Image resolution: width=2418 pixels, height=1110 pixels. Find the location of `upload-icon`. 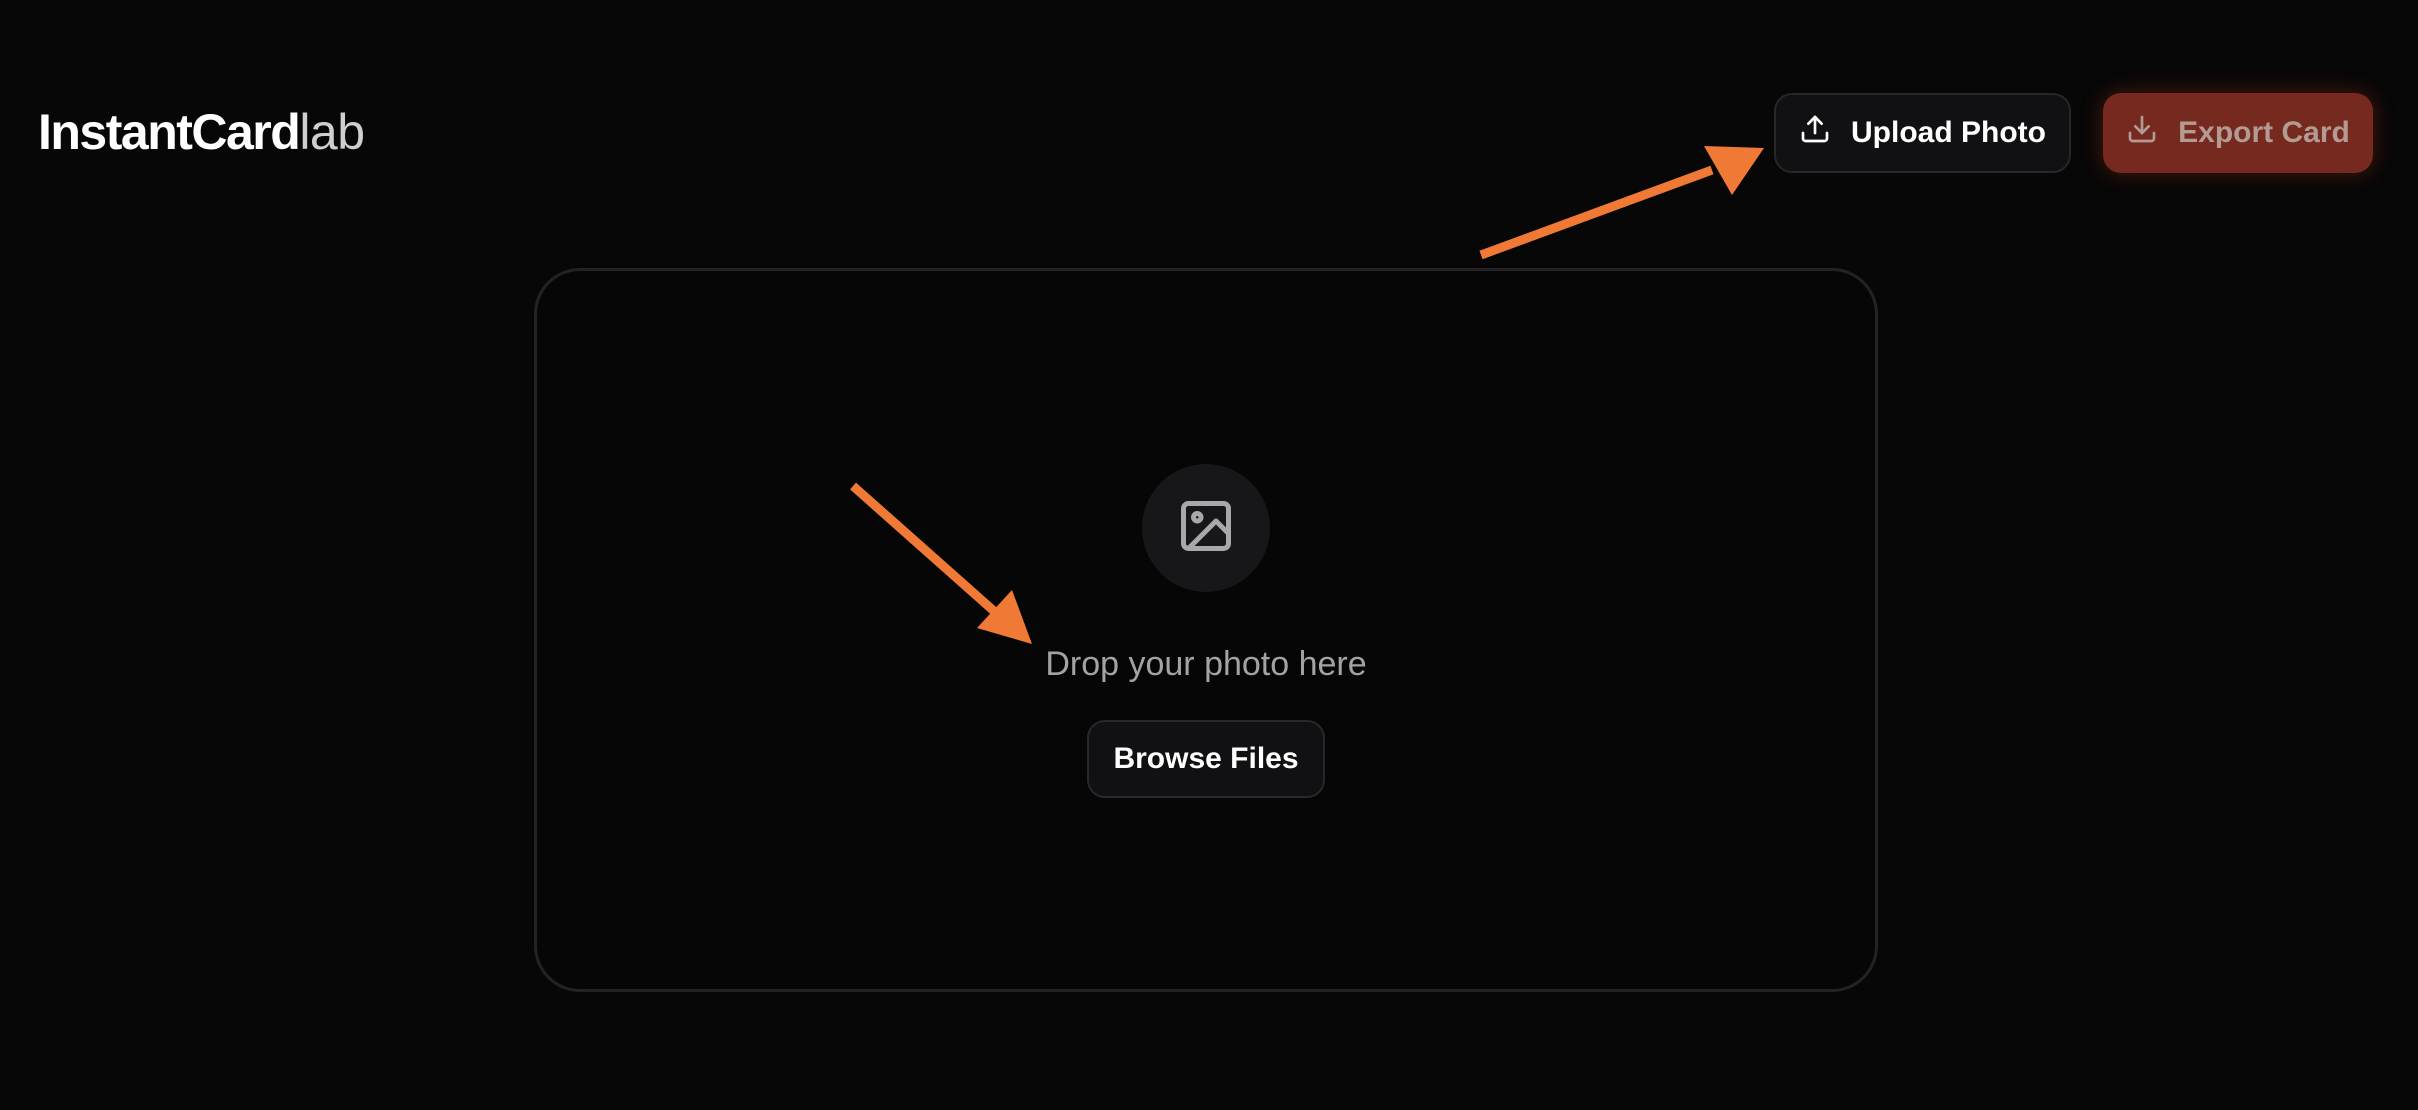

upload-icon is located at coordinates (1815, 133).